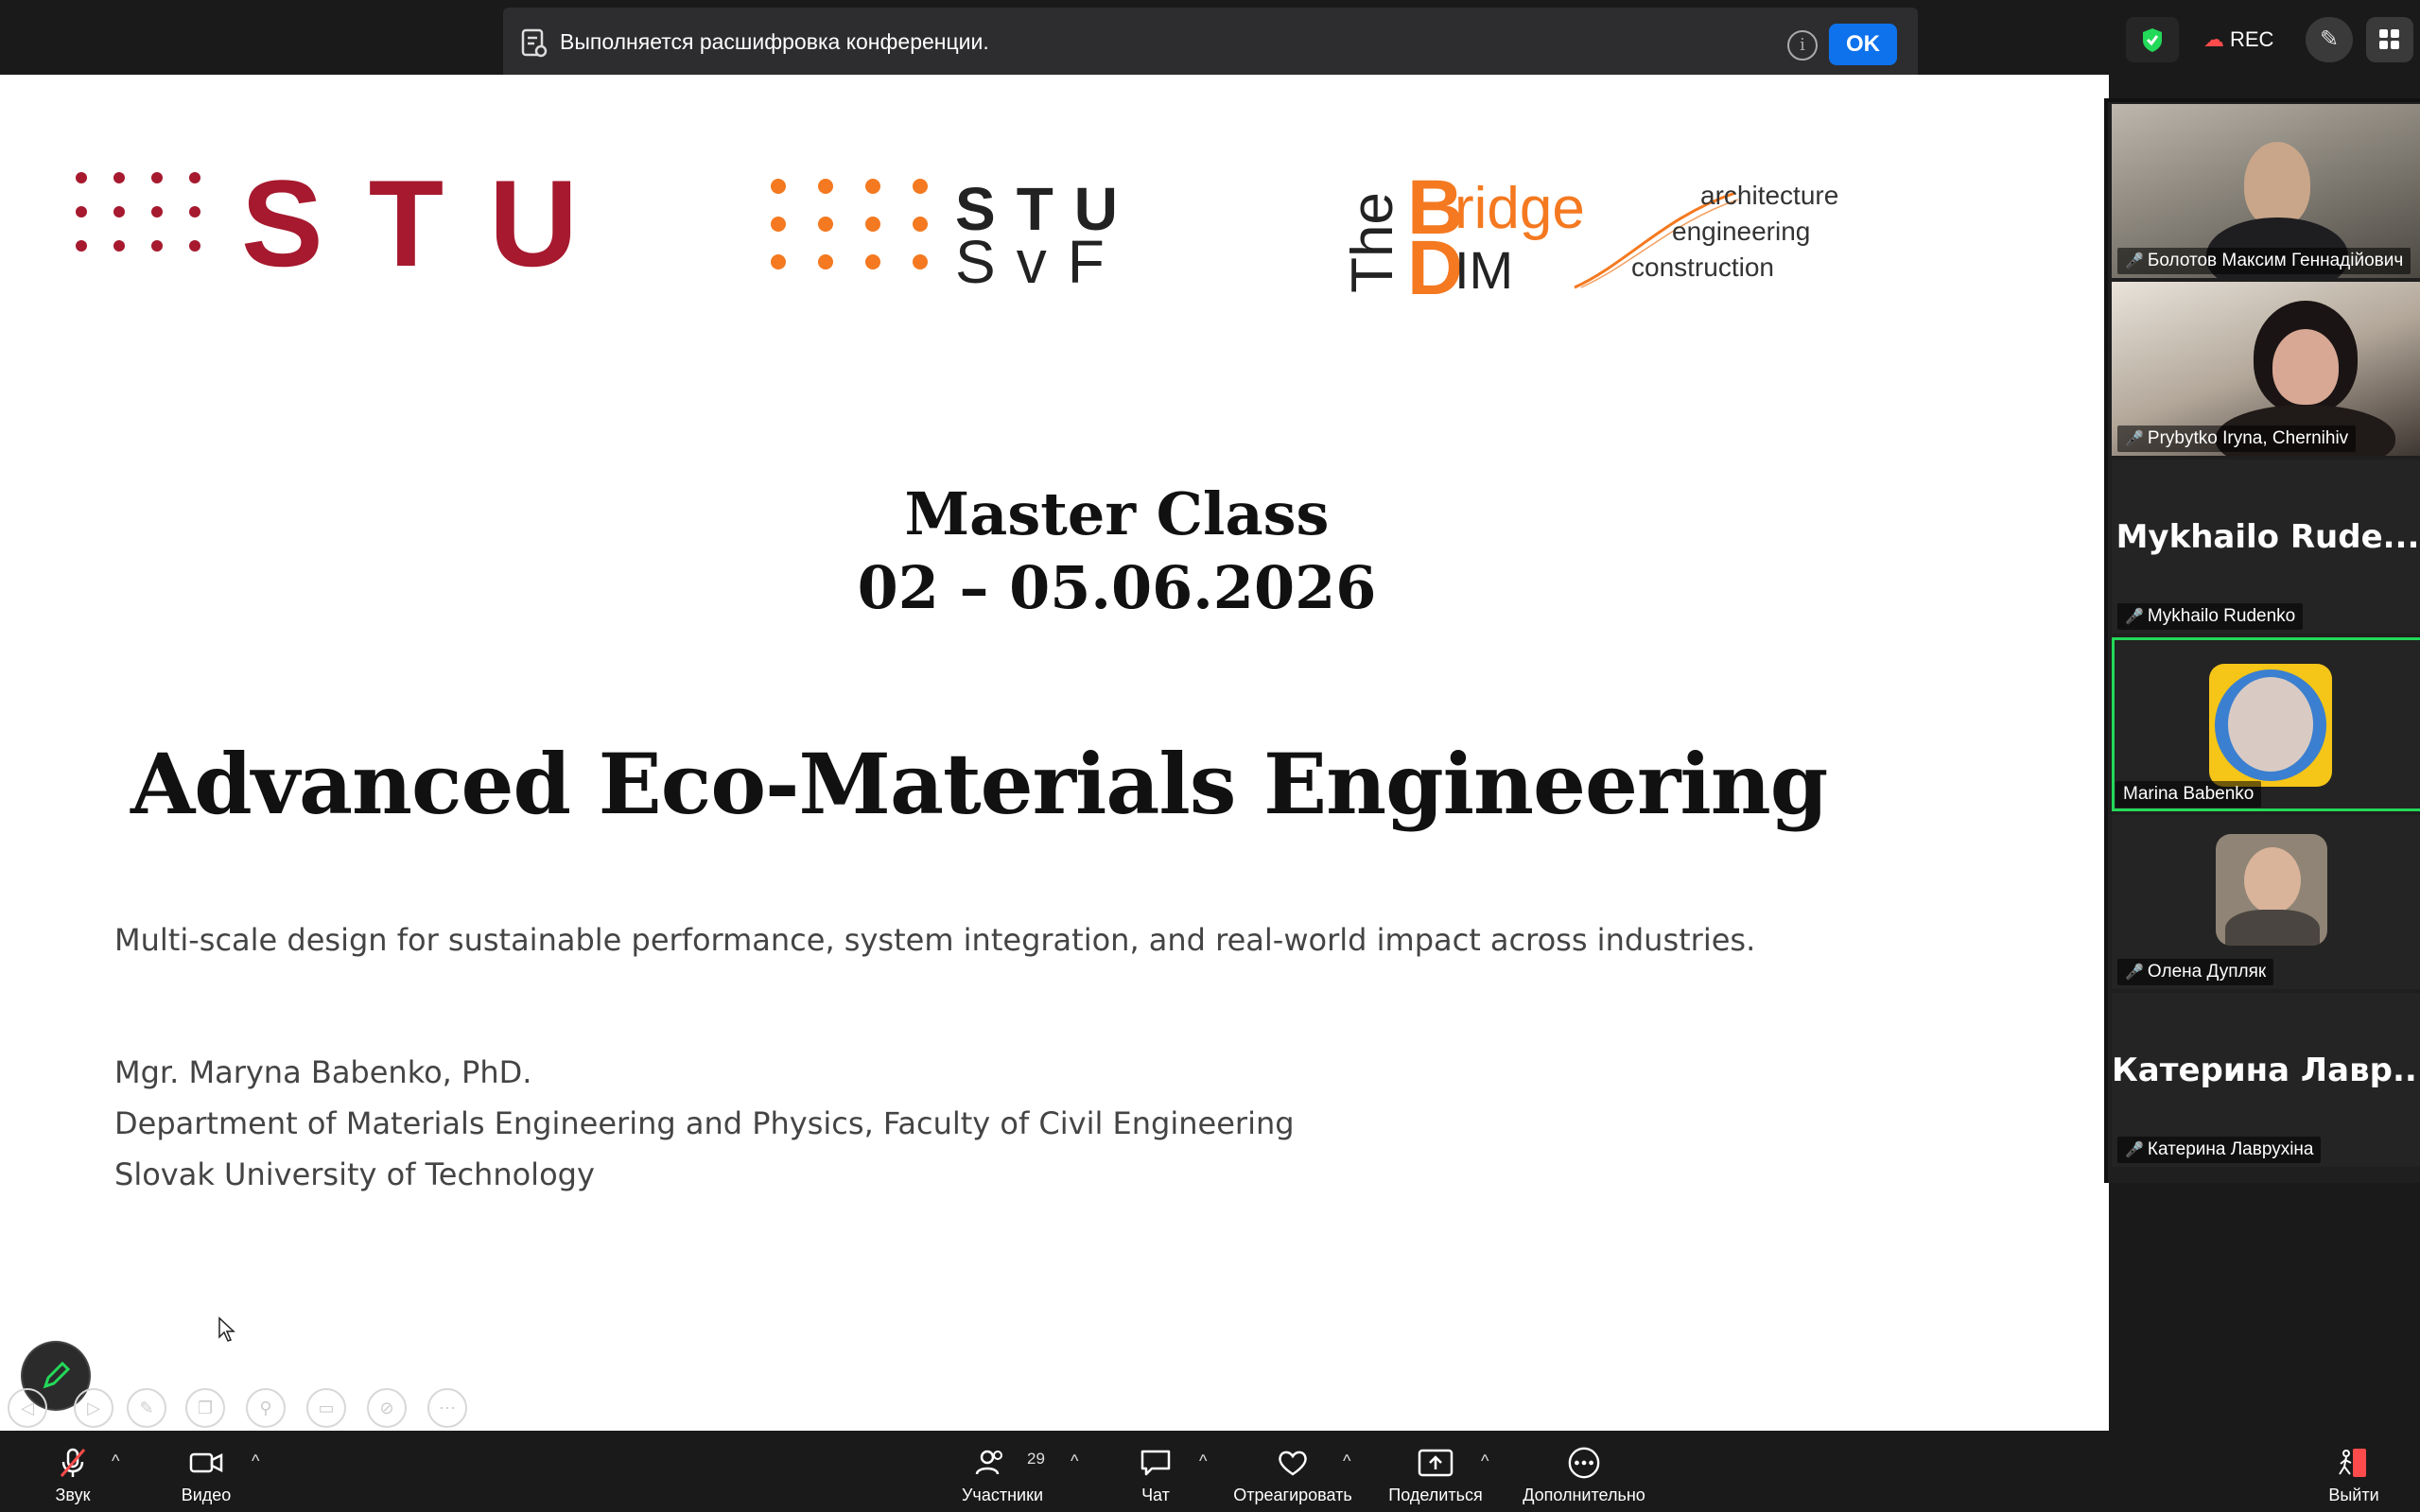 The height and width of the screenshot is (1512, 2420). What do you see at coordinates (266, 1408) in the screenshot?
I see `zoom-icon: ⚲` at bounding box center [266, 1408].